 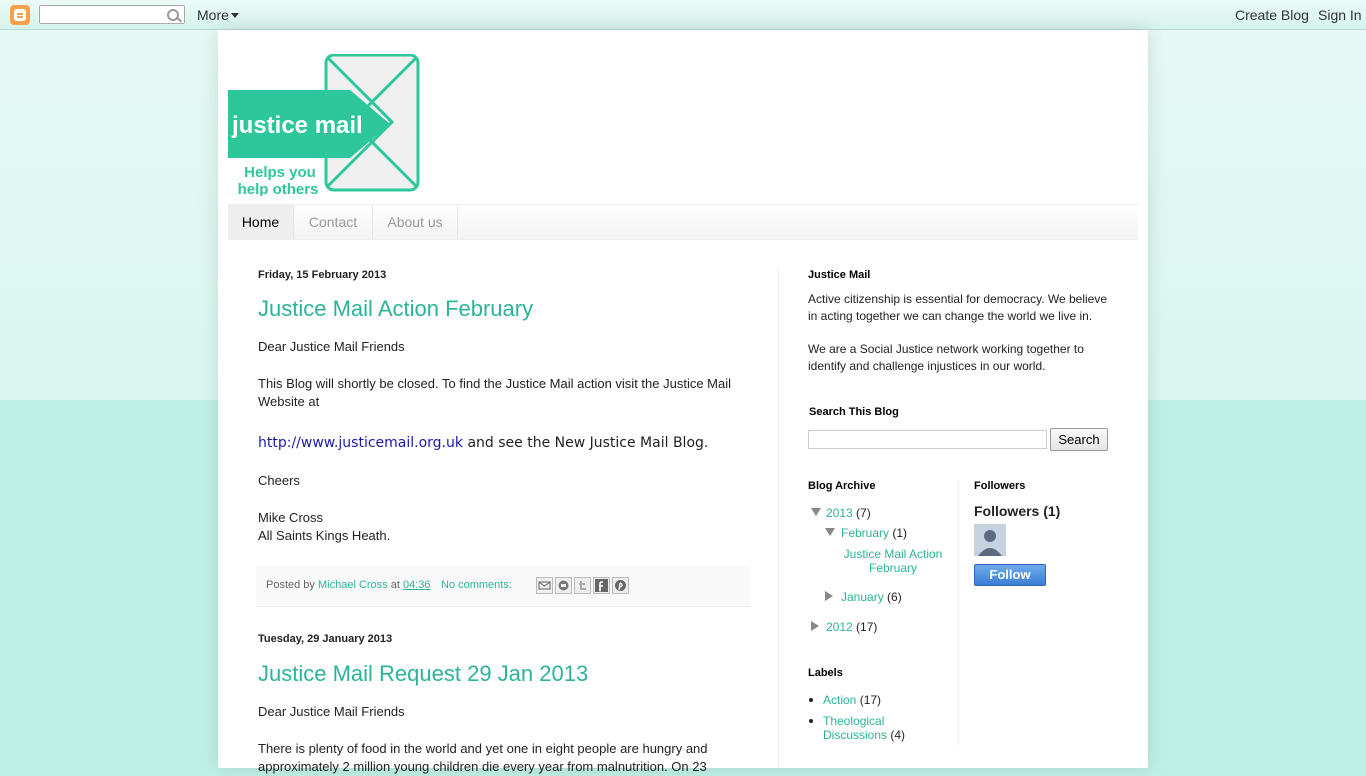 I want to click on sign-in-link: Sign In, so click(x=1340, y=15).